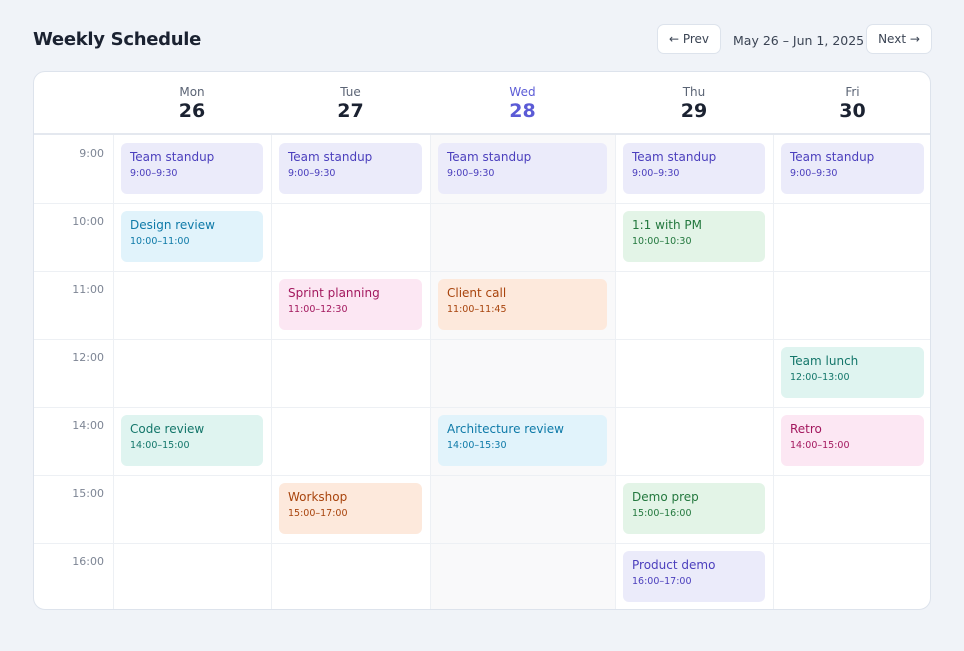  Describe the element at coordinates (350, 304) in the screenshot. I see `event-sprint-planning: Sprint planning 11:00–12:30` at that location.